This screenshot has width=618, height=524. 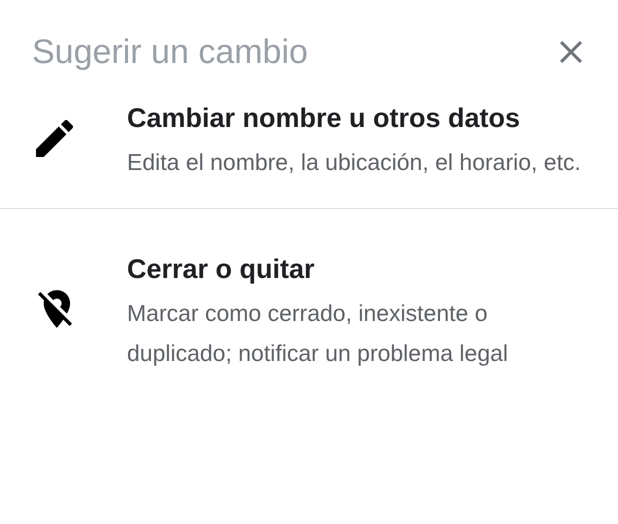 What do you see at coordinates (354, 138) in the screenshot?
I see `option-item: Cambiar nombre u otros datos Edita el nombre, la ubicación, el horario, etc.` at bounding box center [354, 138].